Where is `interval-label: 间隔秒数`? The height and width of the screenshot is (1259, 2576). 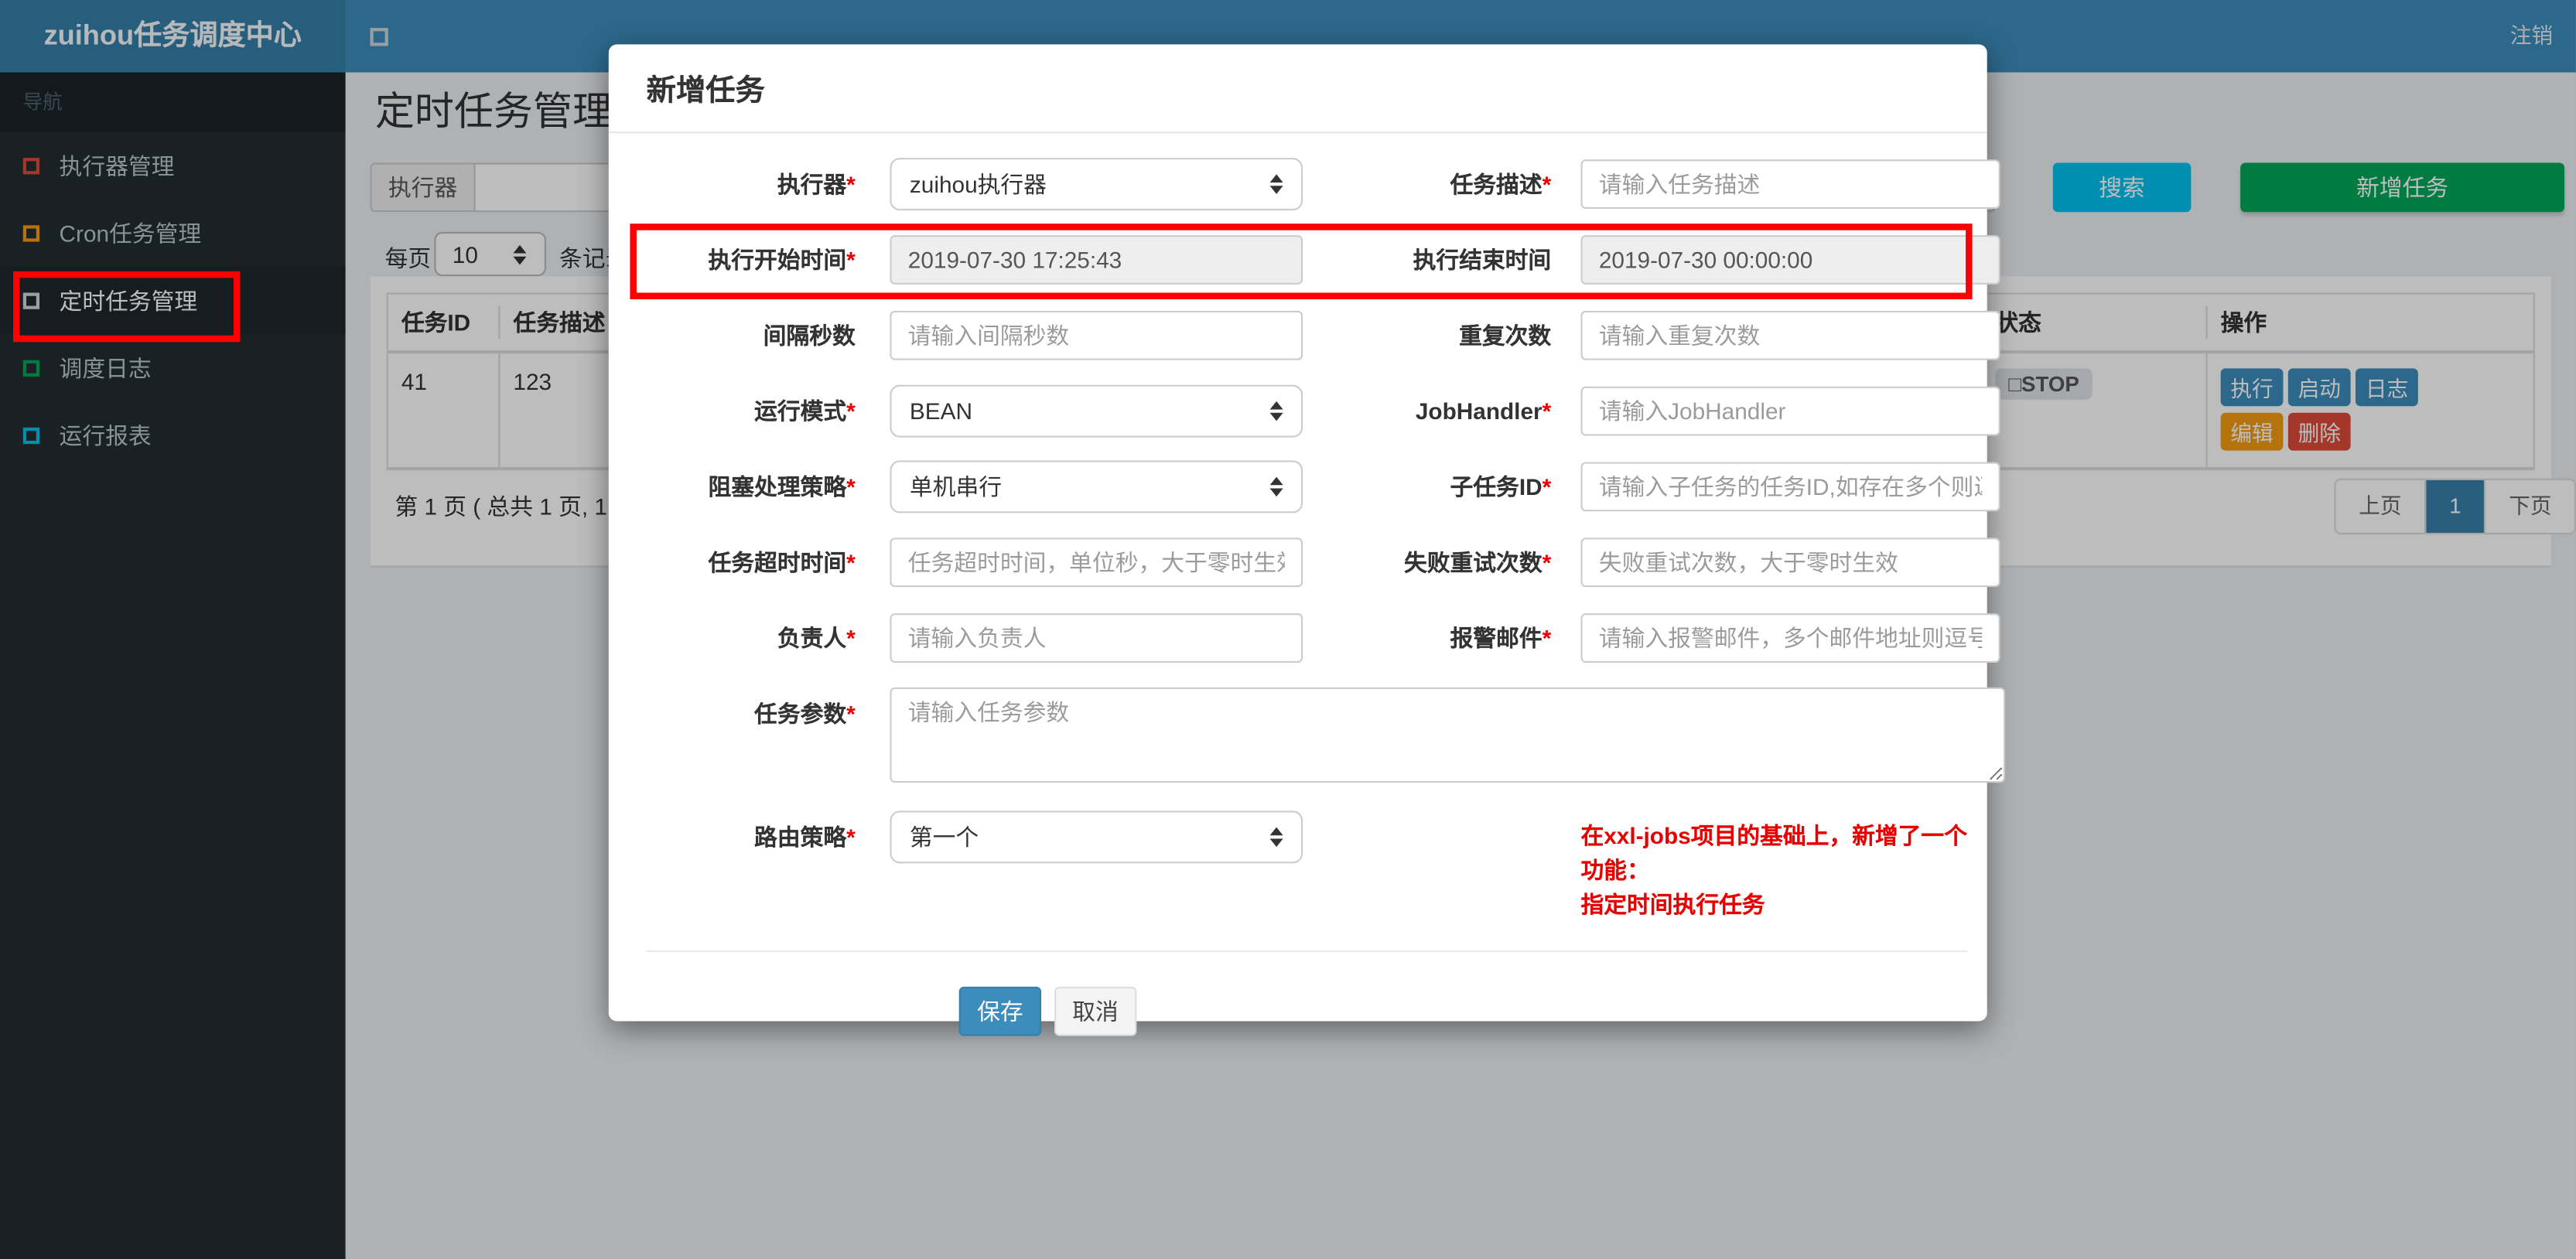
interval-label: 间隔秒数 is located at coordinates (809, 336).